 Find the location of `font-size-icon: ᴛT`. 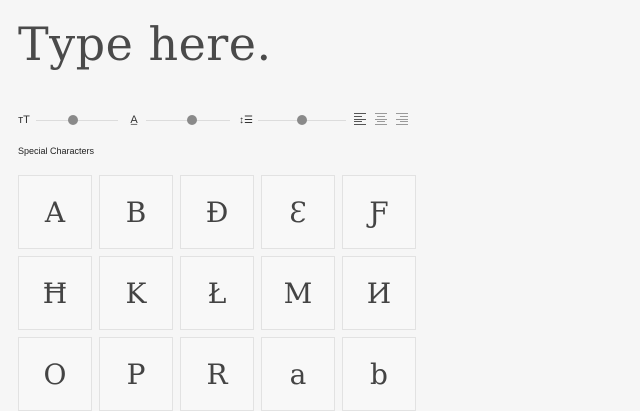

font-size-icon: ᴛT is located at coordinates (24, 120).